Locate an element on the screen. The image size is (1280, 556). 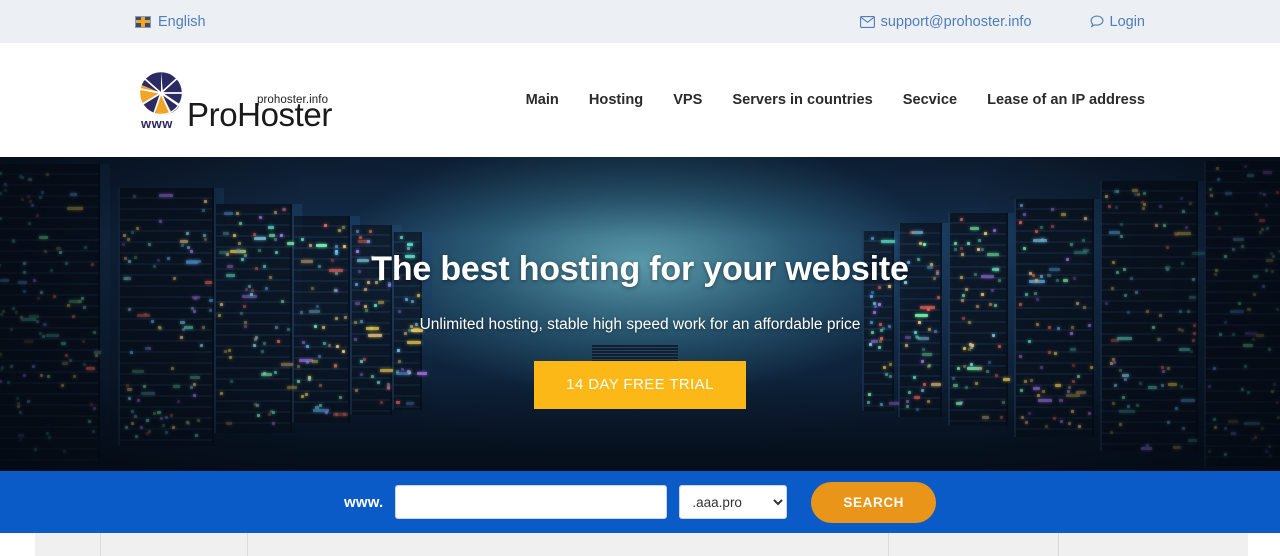
logo-domain-label: prohoster.info is located at coordinates (293, 100).